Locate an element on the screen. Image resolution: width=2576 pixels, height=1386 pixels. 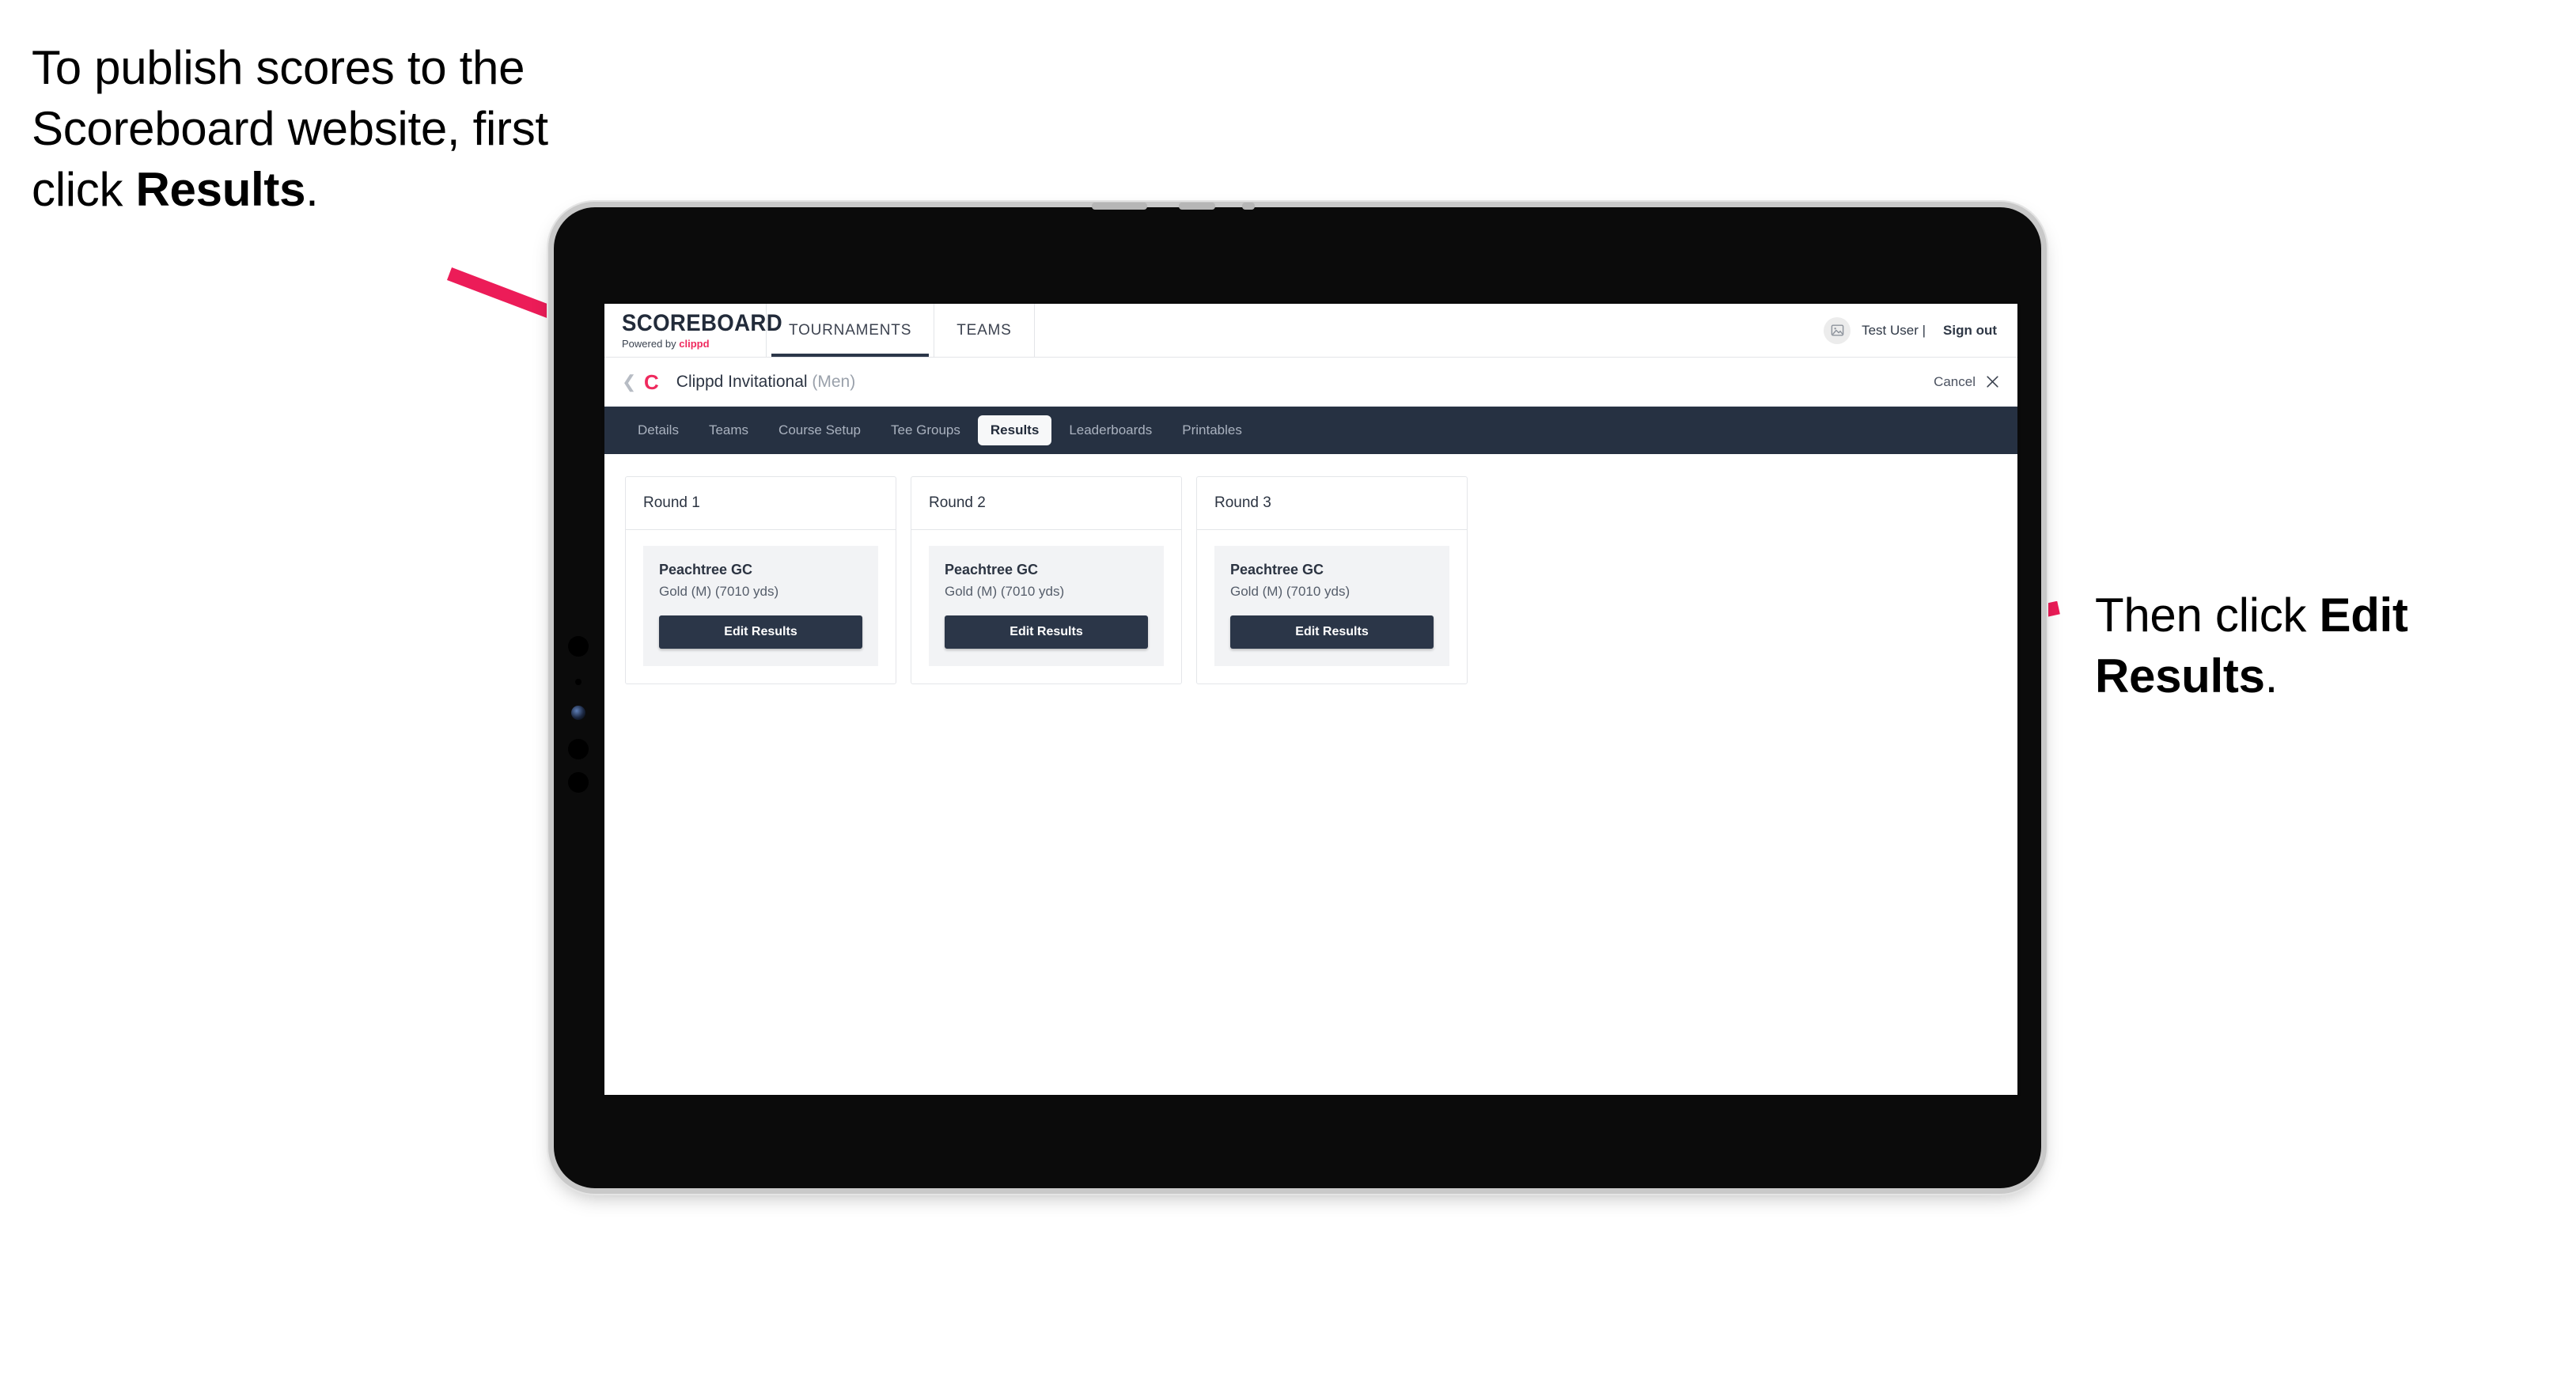
tab-teams-label: Teams is located at coordinates (728, 429).